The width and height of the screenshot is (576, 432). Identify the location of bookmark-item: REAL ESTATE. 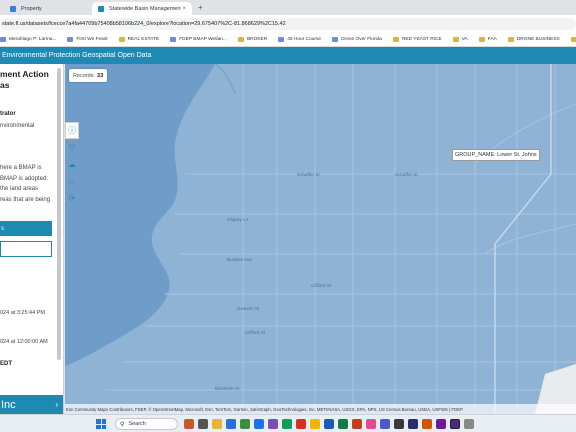
(139, 39).